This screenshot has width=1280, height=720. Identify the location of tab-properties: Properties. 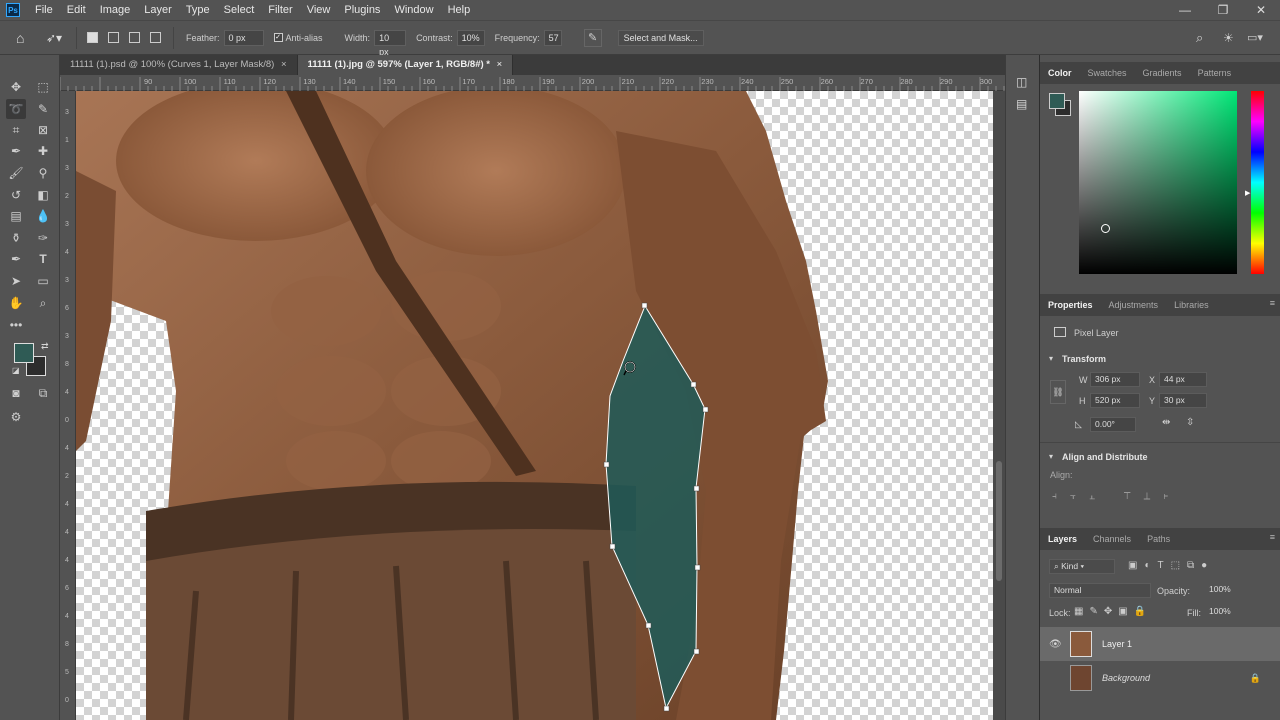
(1070, 305).